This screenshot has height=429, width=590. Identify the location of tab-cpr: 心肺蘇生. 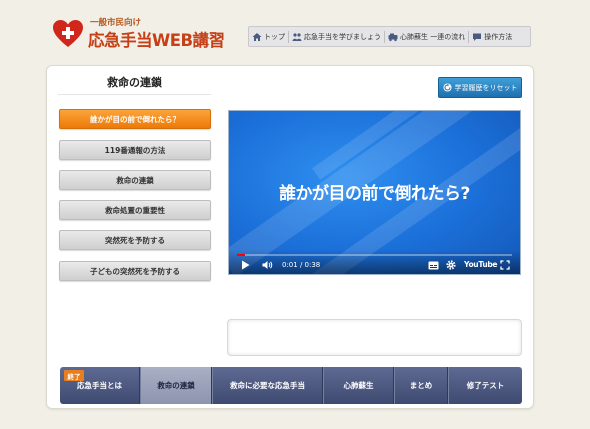
(358, 385).